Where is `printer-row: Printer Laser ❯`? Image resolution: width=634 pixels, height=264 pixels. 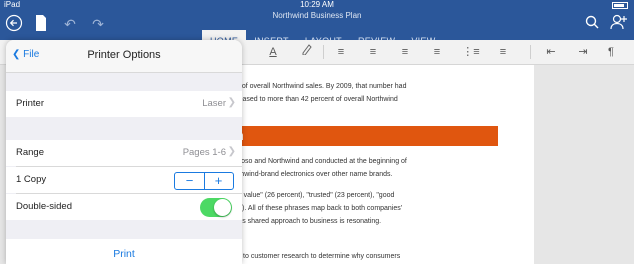
printer-row: Printer Laser ❯ is located at coordinates (124, 104).